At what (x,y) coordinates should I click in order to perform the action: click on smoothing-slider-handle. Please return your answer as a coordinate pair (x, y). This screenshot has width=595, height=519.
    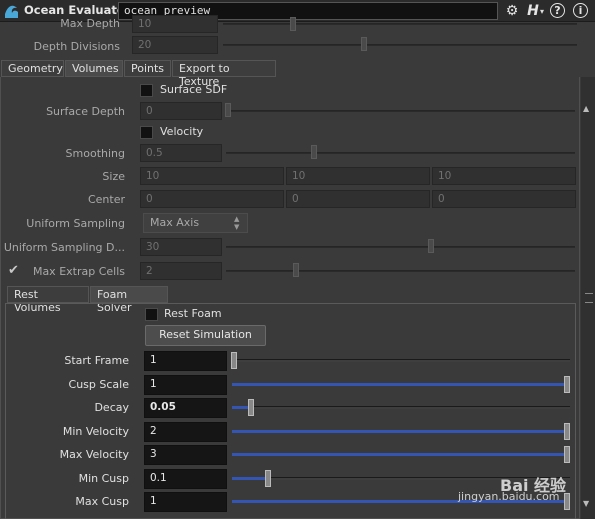
    Looking at the image, I should click on (314, 152).